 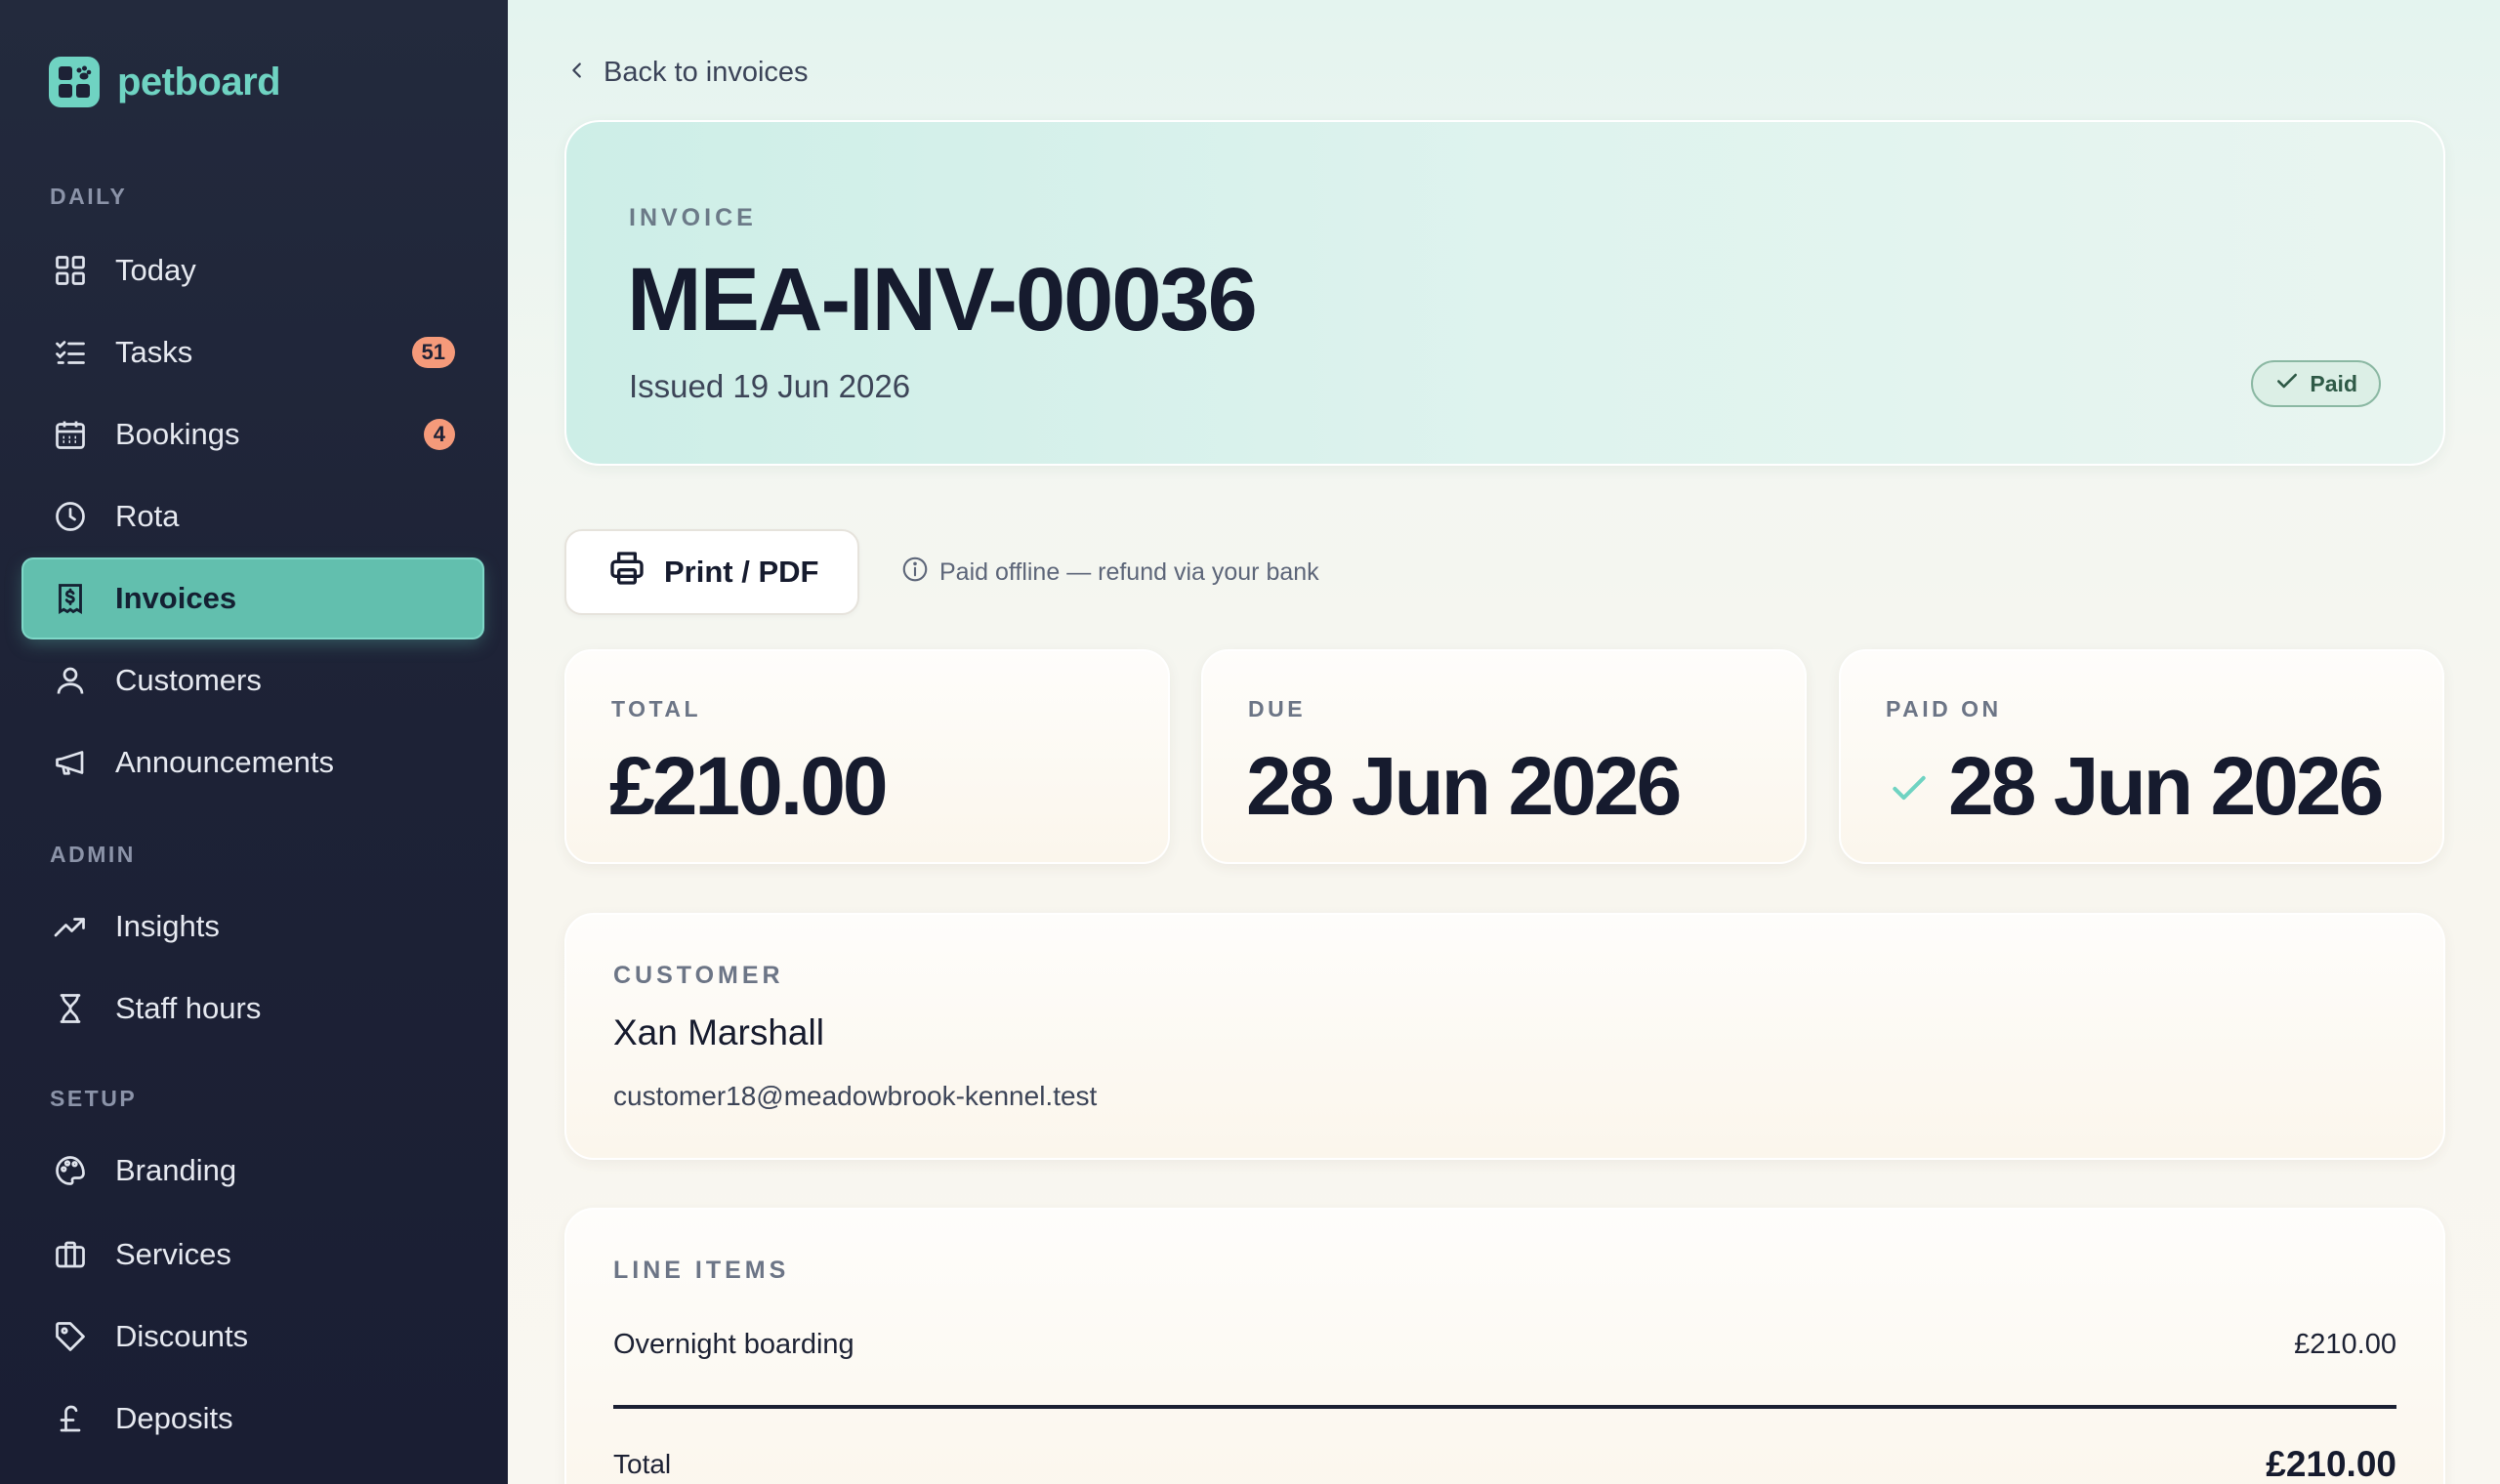 I want to click on sidebar-item-invoices: Invoices, so click(x=252, y=598).